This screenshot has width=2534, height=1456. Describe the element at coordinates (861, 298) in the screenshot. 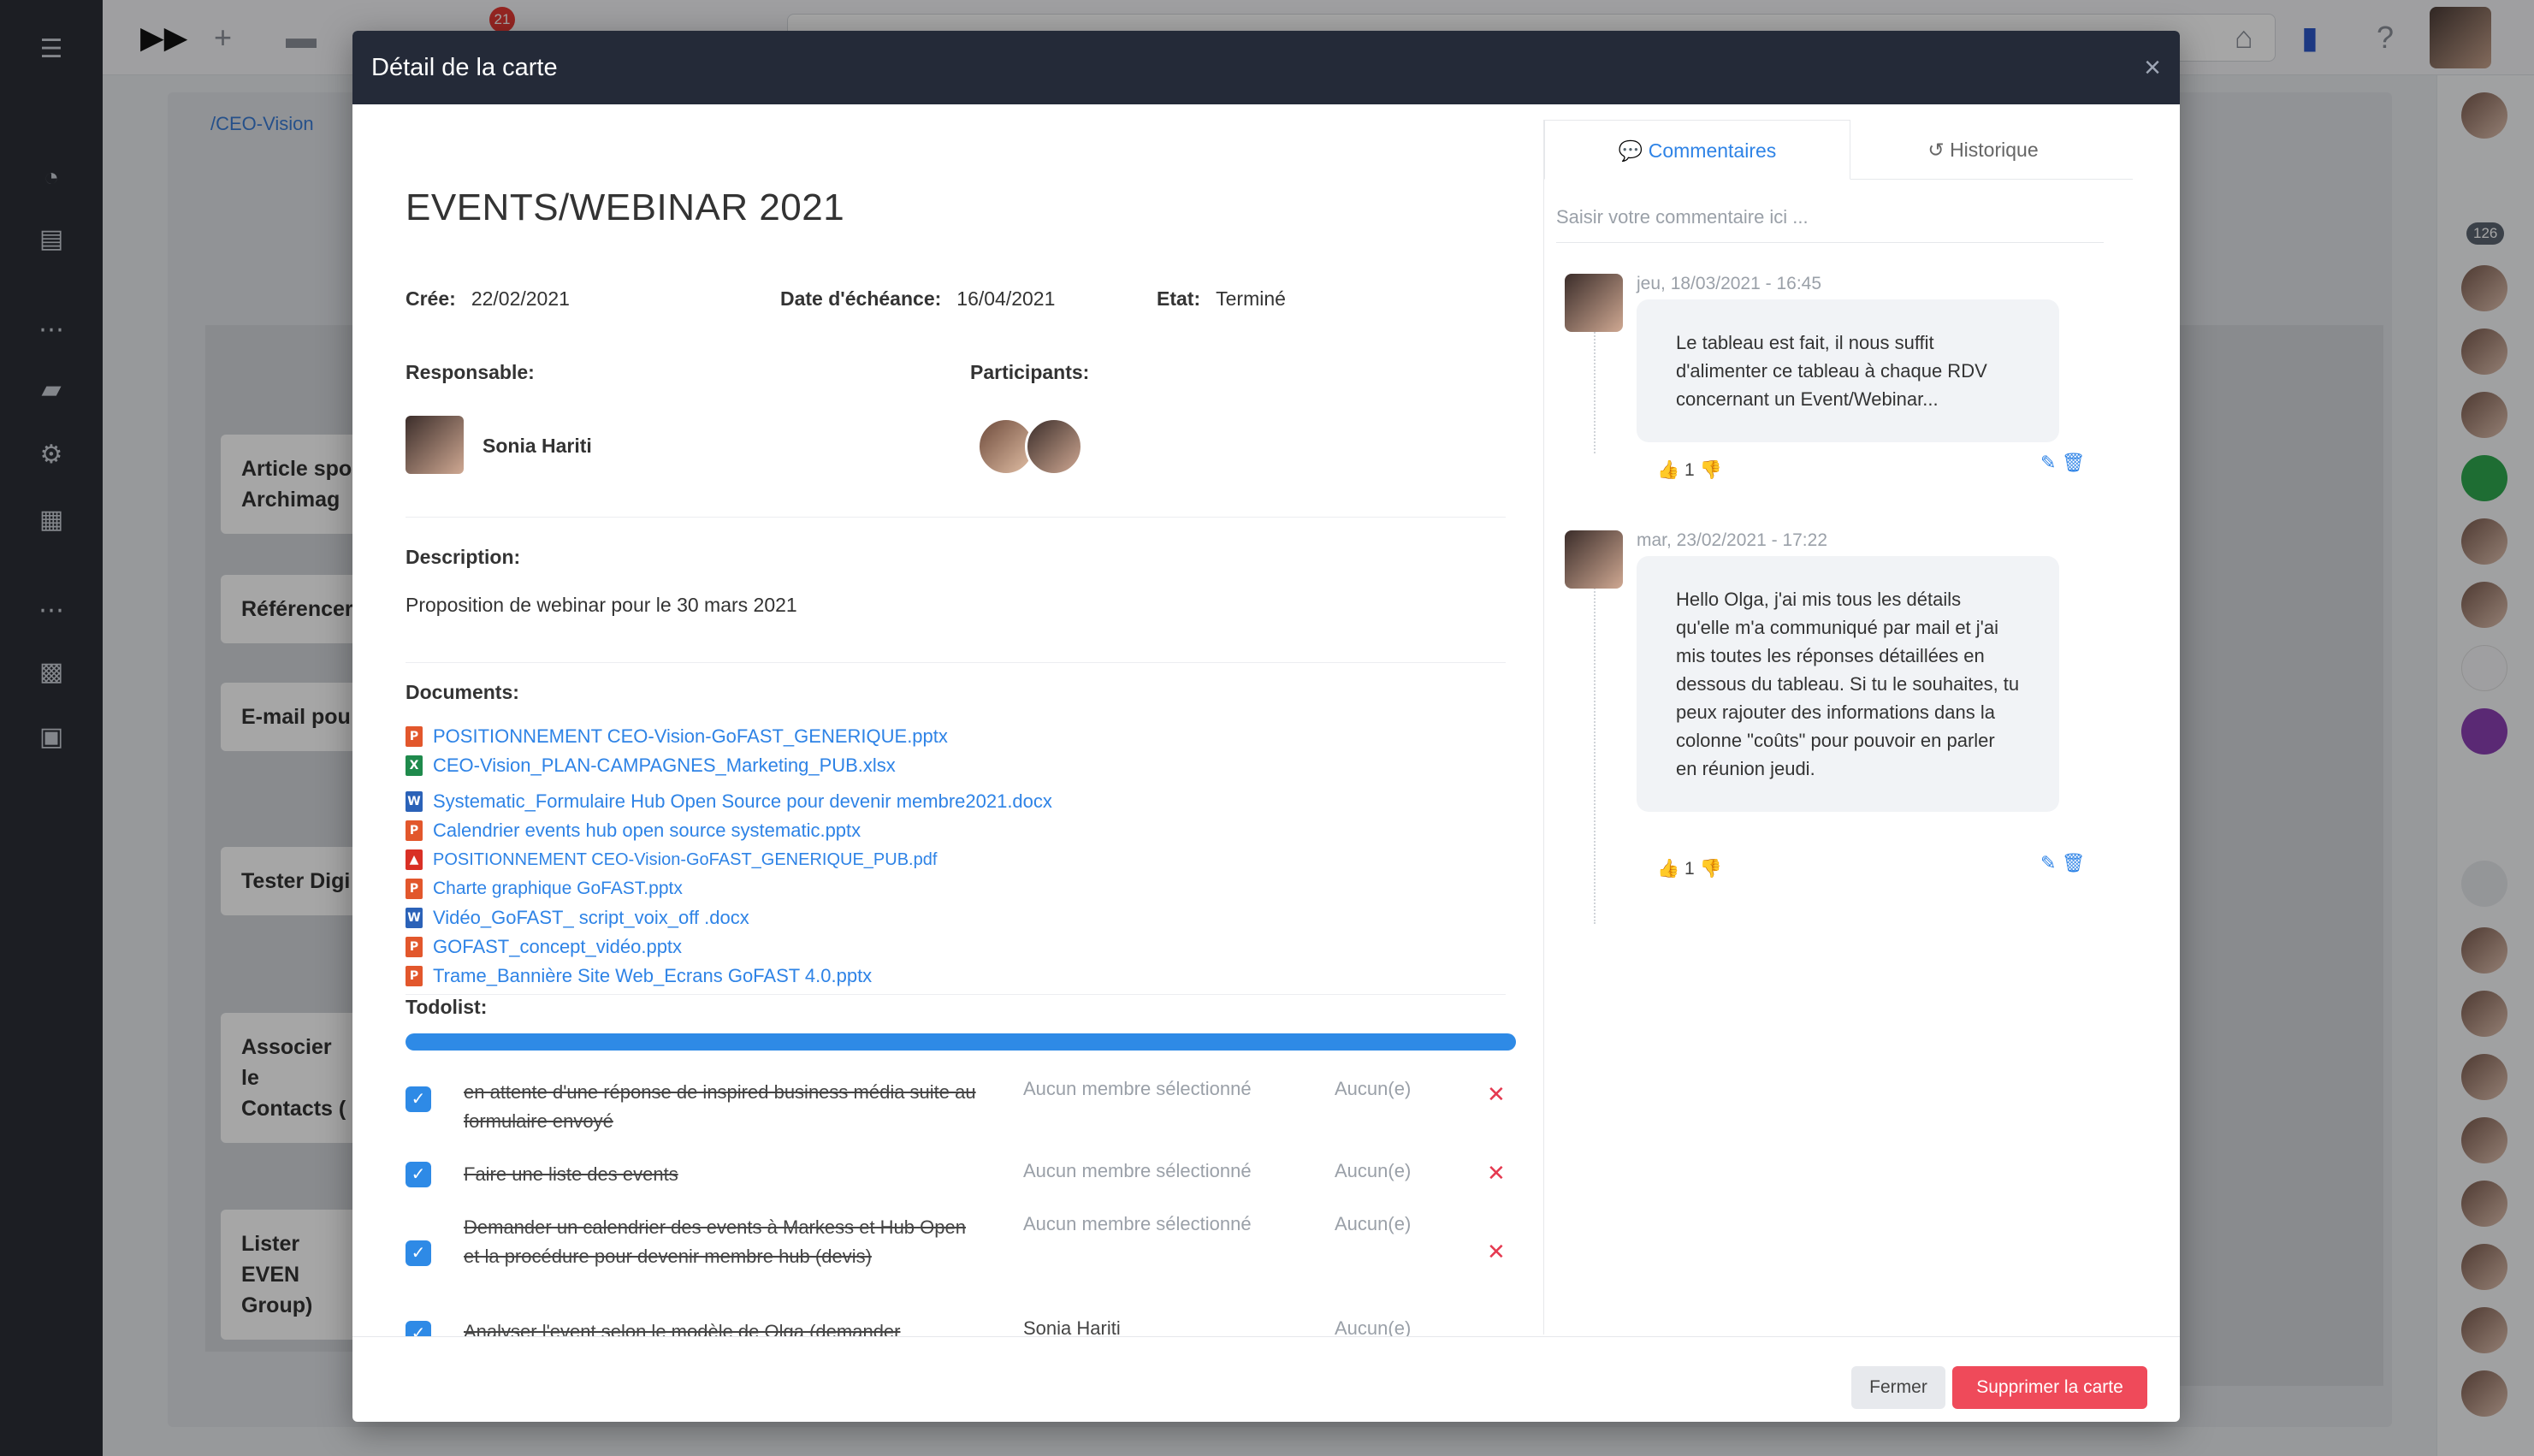

I see `due-label: Date d'échéance:` at that location.